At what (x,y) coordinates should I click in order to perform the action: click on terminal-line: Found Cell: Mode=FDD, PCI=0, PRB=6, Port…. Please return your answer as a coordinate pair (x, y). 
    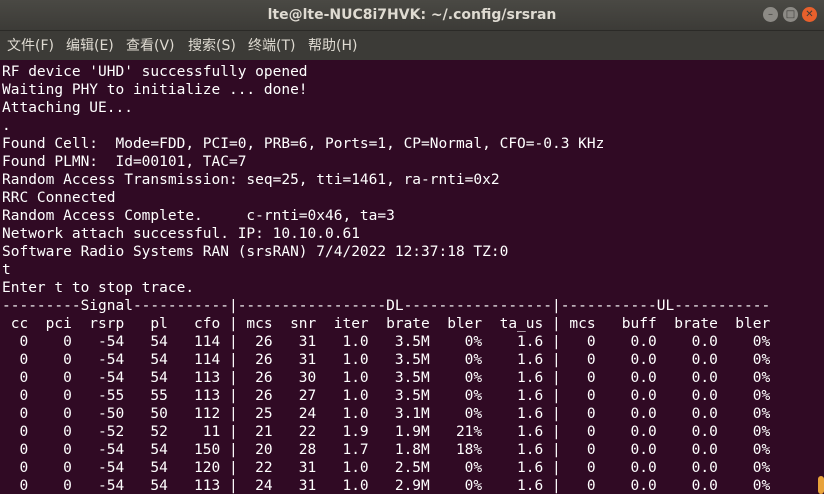
    Looking at the image, I should click on (303, 144).